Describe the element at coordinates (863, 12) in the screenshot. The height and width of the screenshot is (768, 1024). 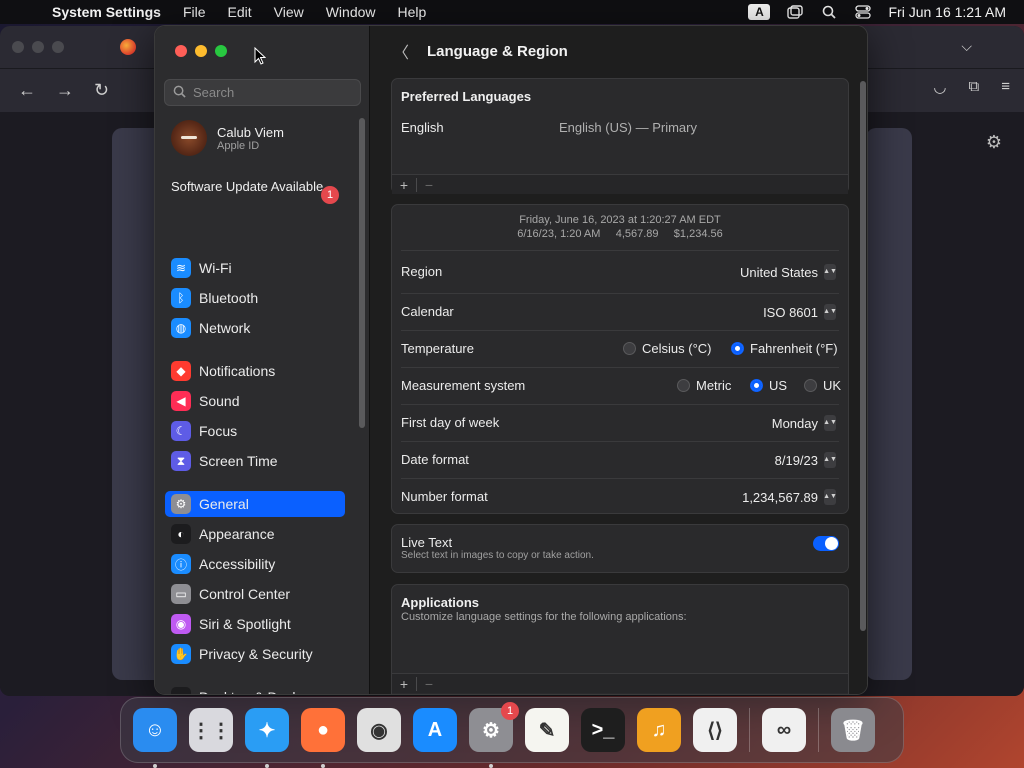
I see `control-center-icon` at that location.